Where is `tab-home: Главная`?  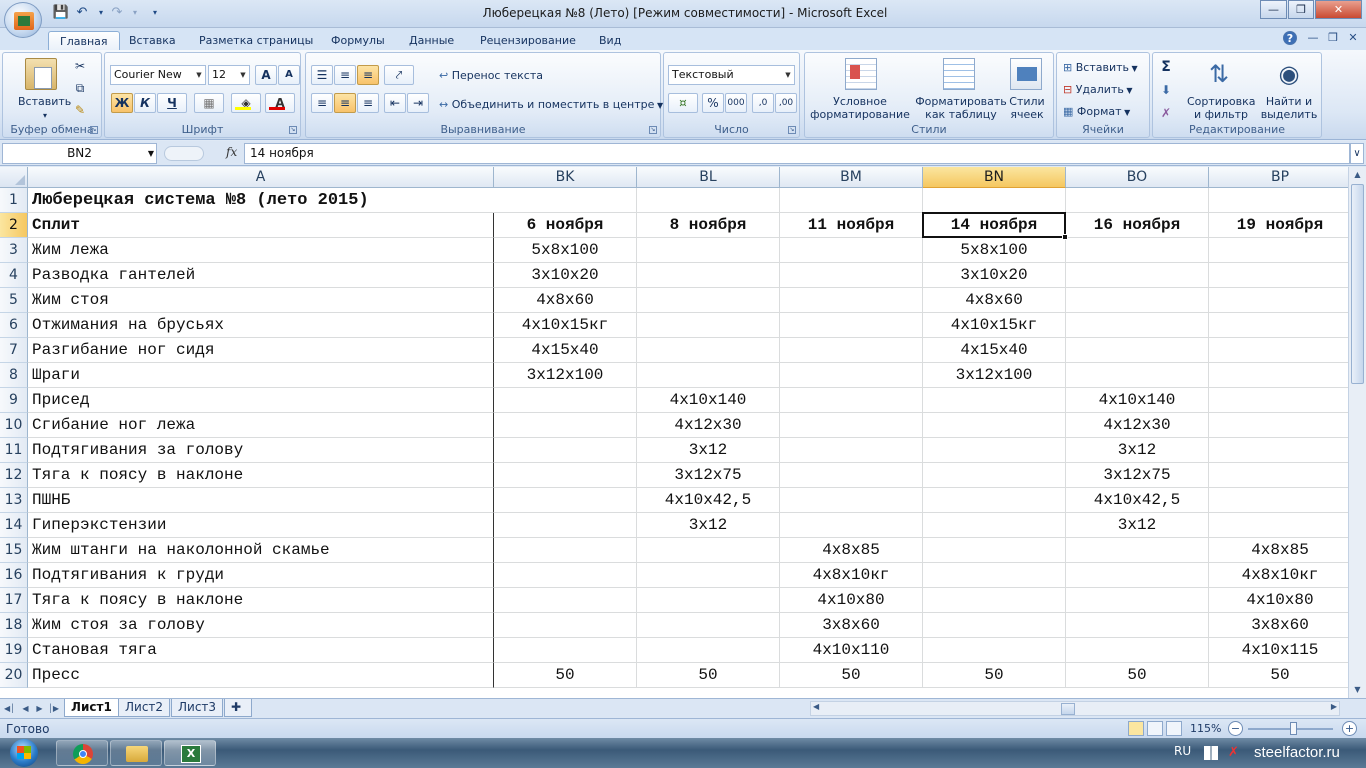 tab-home: Главная is located at coordinates (84, 40).